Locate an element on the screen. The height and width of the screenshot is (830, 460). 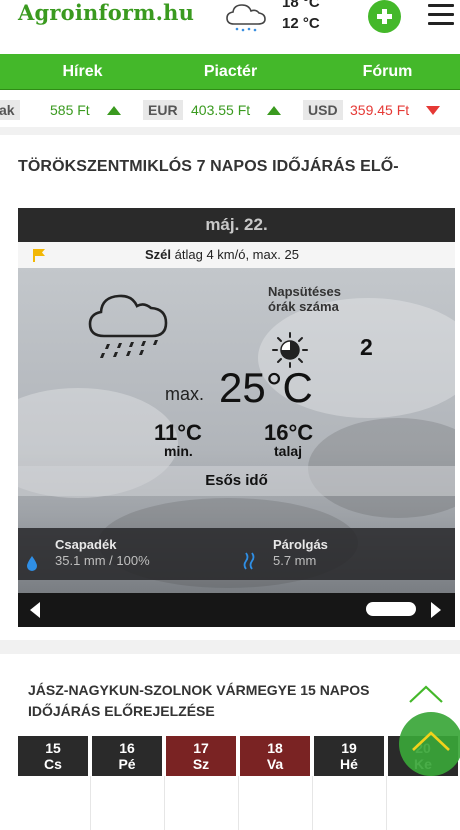
max-temperature: 25°C is located at coordinates (266, 387).